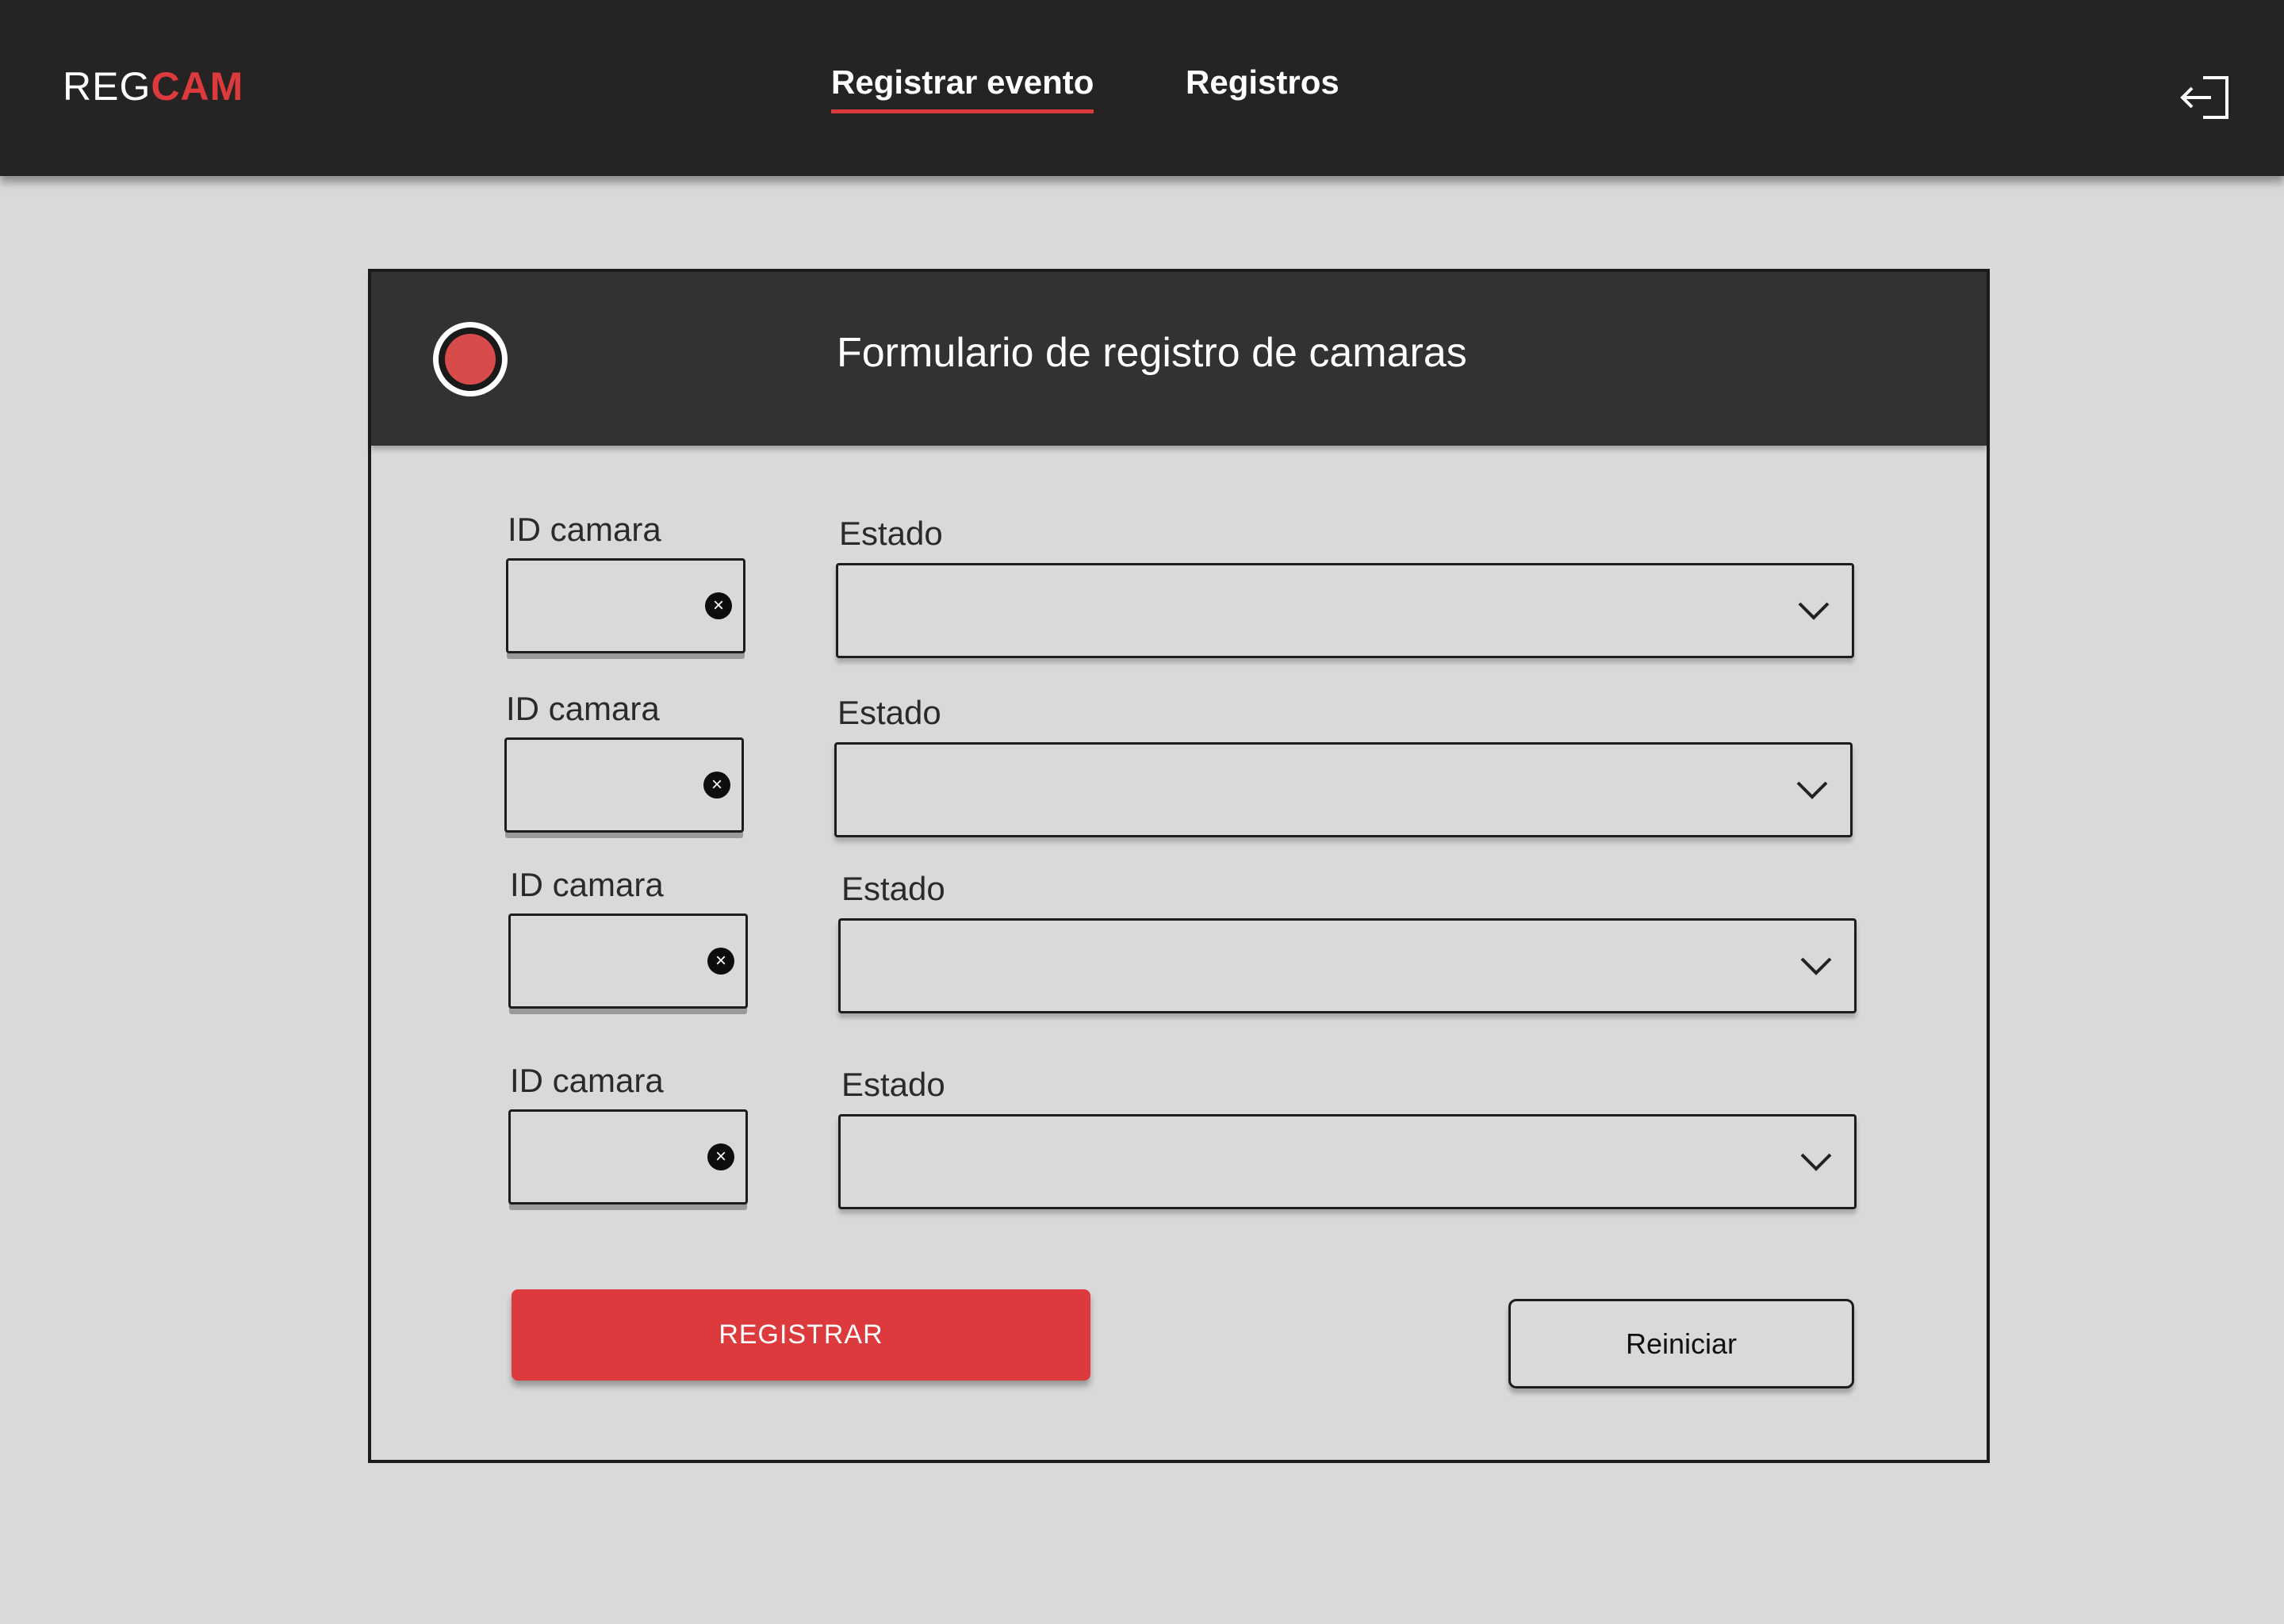 Image resolution: width=2284 pixels, height=1624 pixels. I want to click on tab-registros: Registros, so click(1262, 86).